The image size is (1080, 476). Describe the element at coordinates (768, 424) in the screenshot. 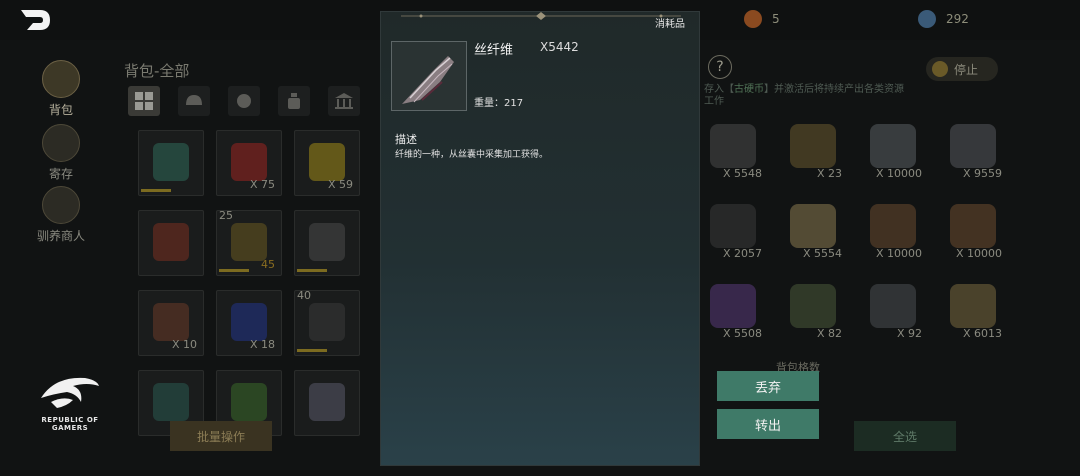

I see `transfer-out-button: 转出` at that location.